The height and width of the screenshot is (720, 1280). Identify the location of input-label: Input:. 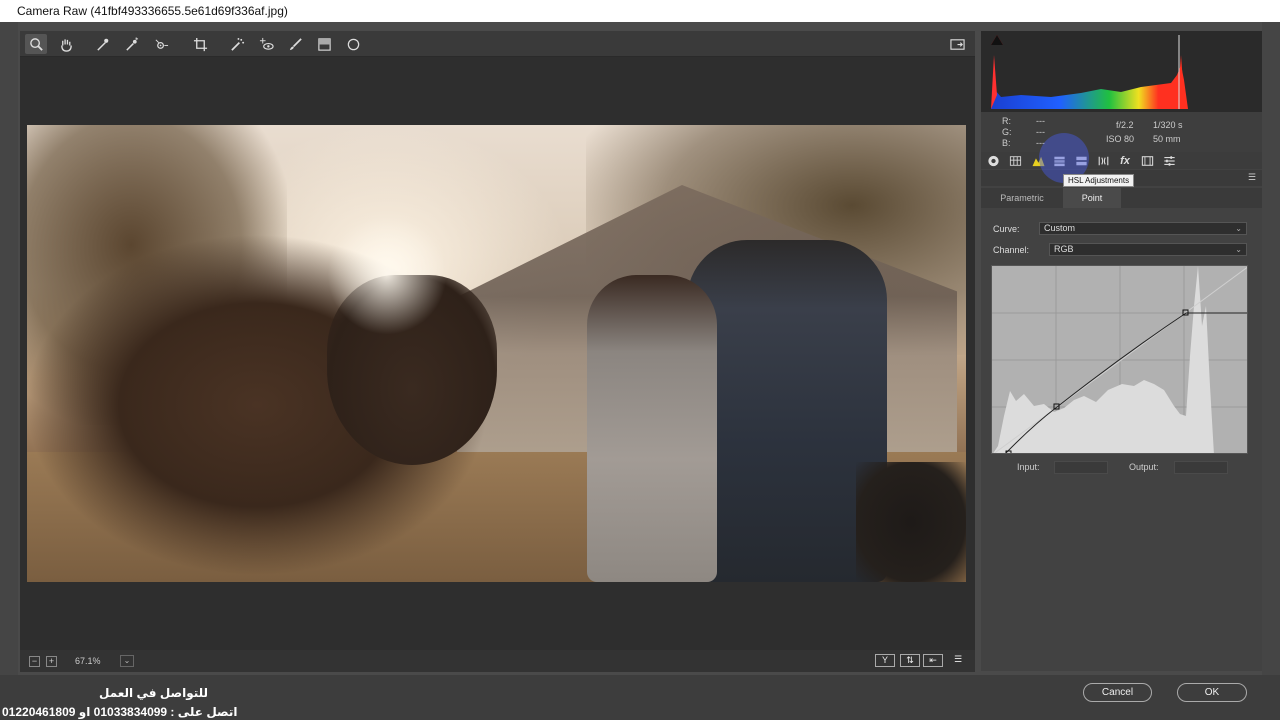
(1028, 467).